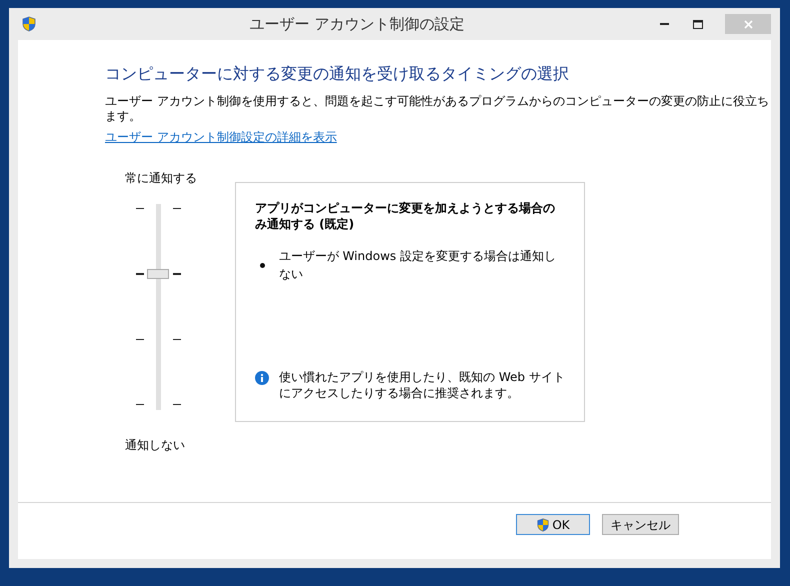  I want to click on dialog-heading: コンピューターに対する変更の通知を受け取るタイミングの選択, so click(337, 74).